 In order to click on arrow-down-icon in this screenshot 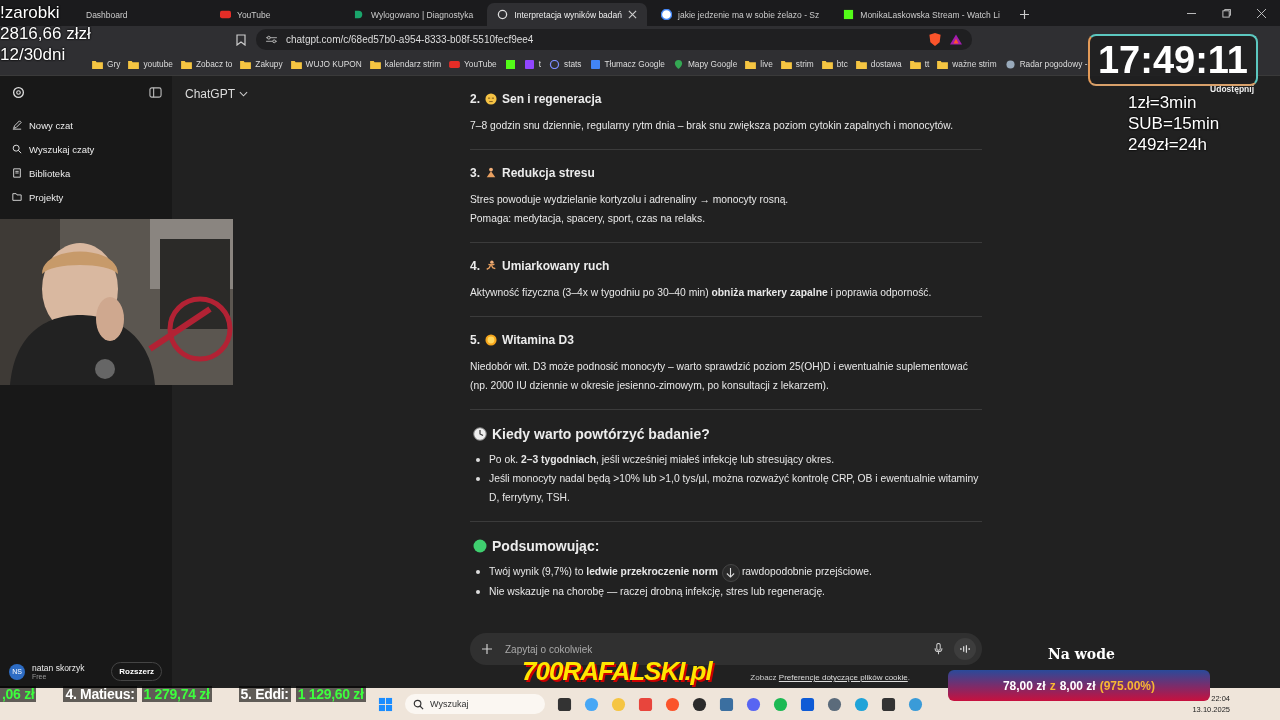, I will do `click(731, 573)`.